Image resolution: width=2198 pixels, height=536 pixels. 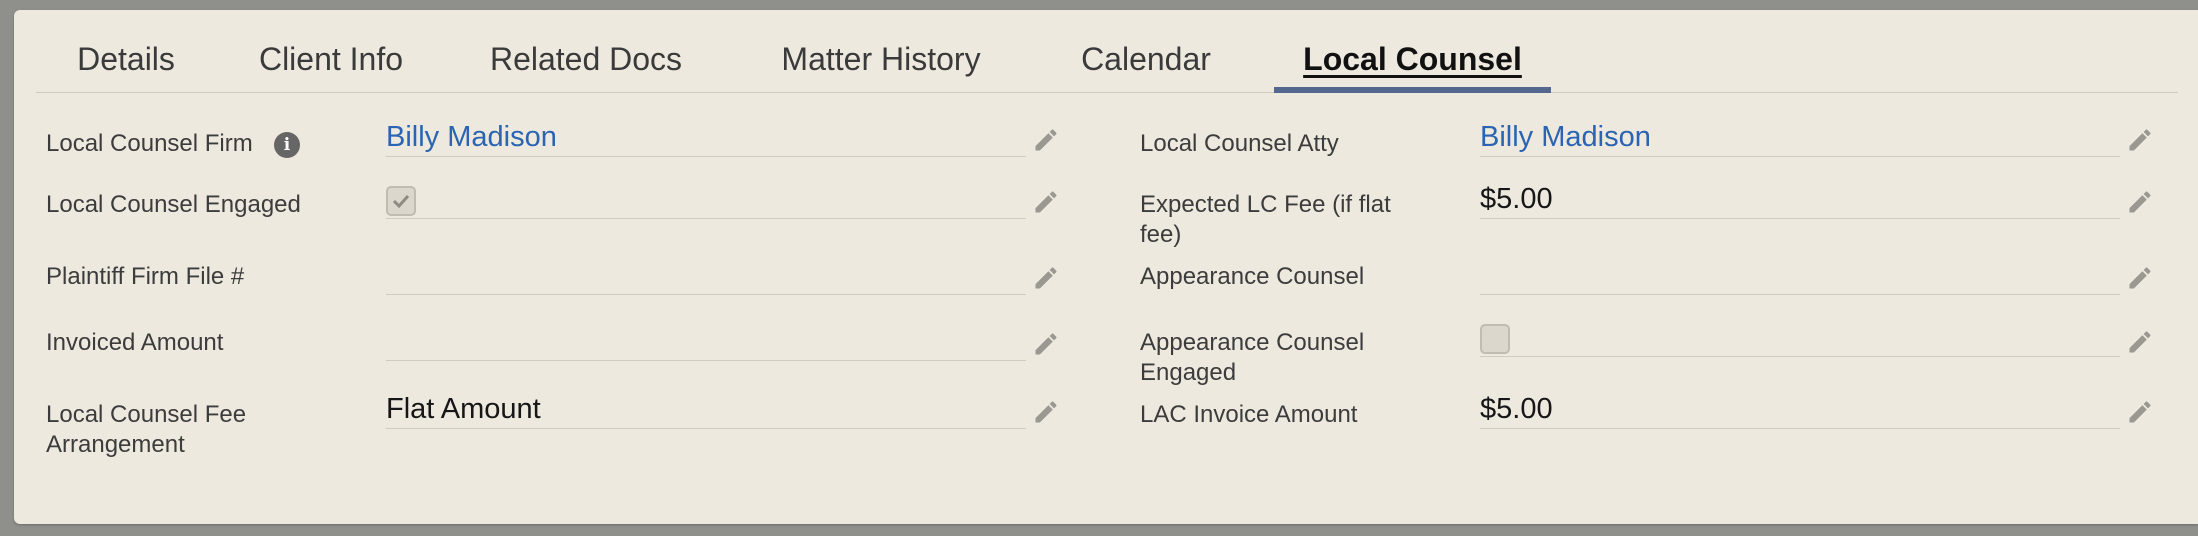 What do you see at coordinates (126, 58) in the screenshot?
I see `tab-details: Details` at bounding box center [126, 58].